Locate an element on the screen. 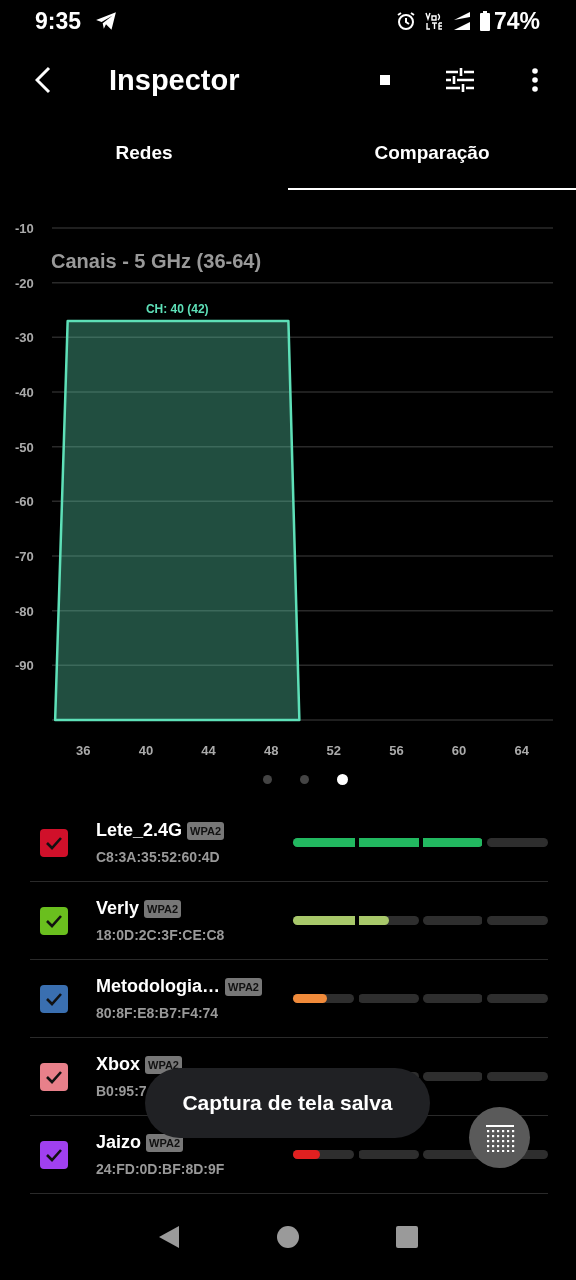  y-tick-label: -10 is located at coordinates (24, 228).